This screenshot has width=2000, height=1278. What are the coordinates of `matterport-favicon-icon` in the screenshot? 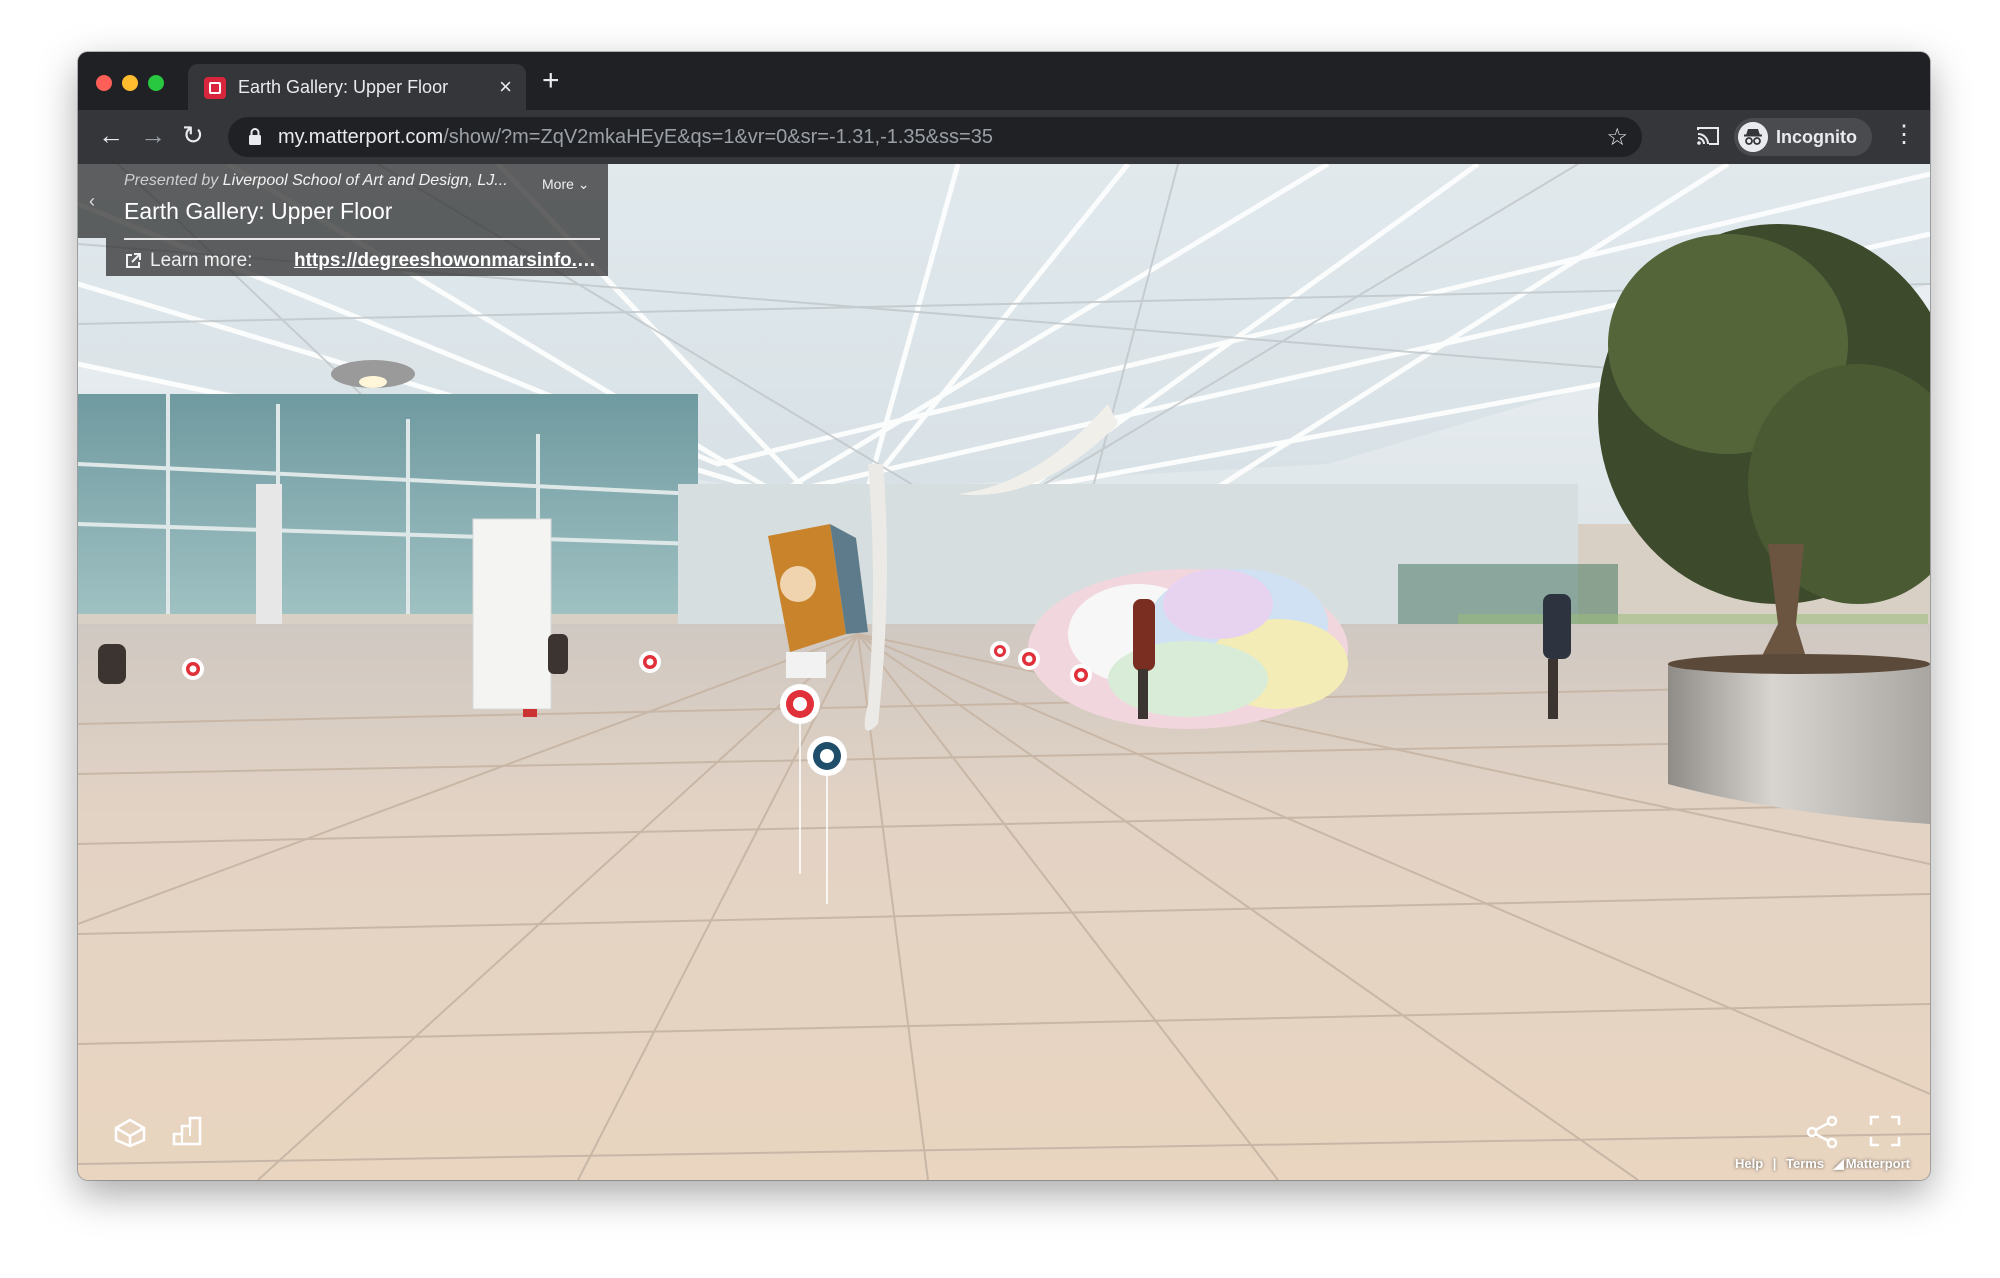 It's located at (215, 88).